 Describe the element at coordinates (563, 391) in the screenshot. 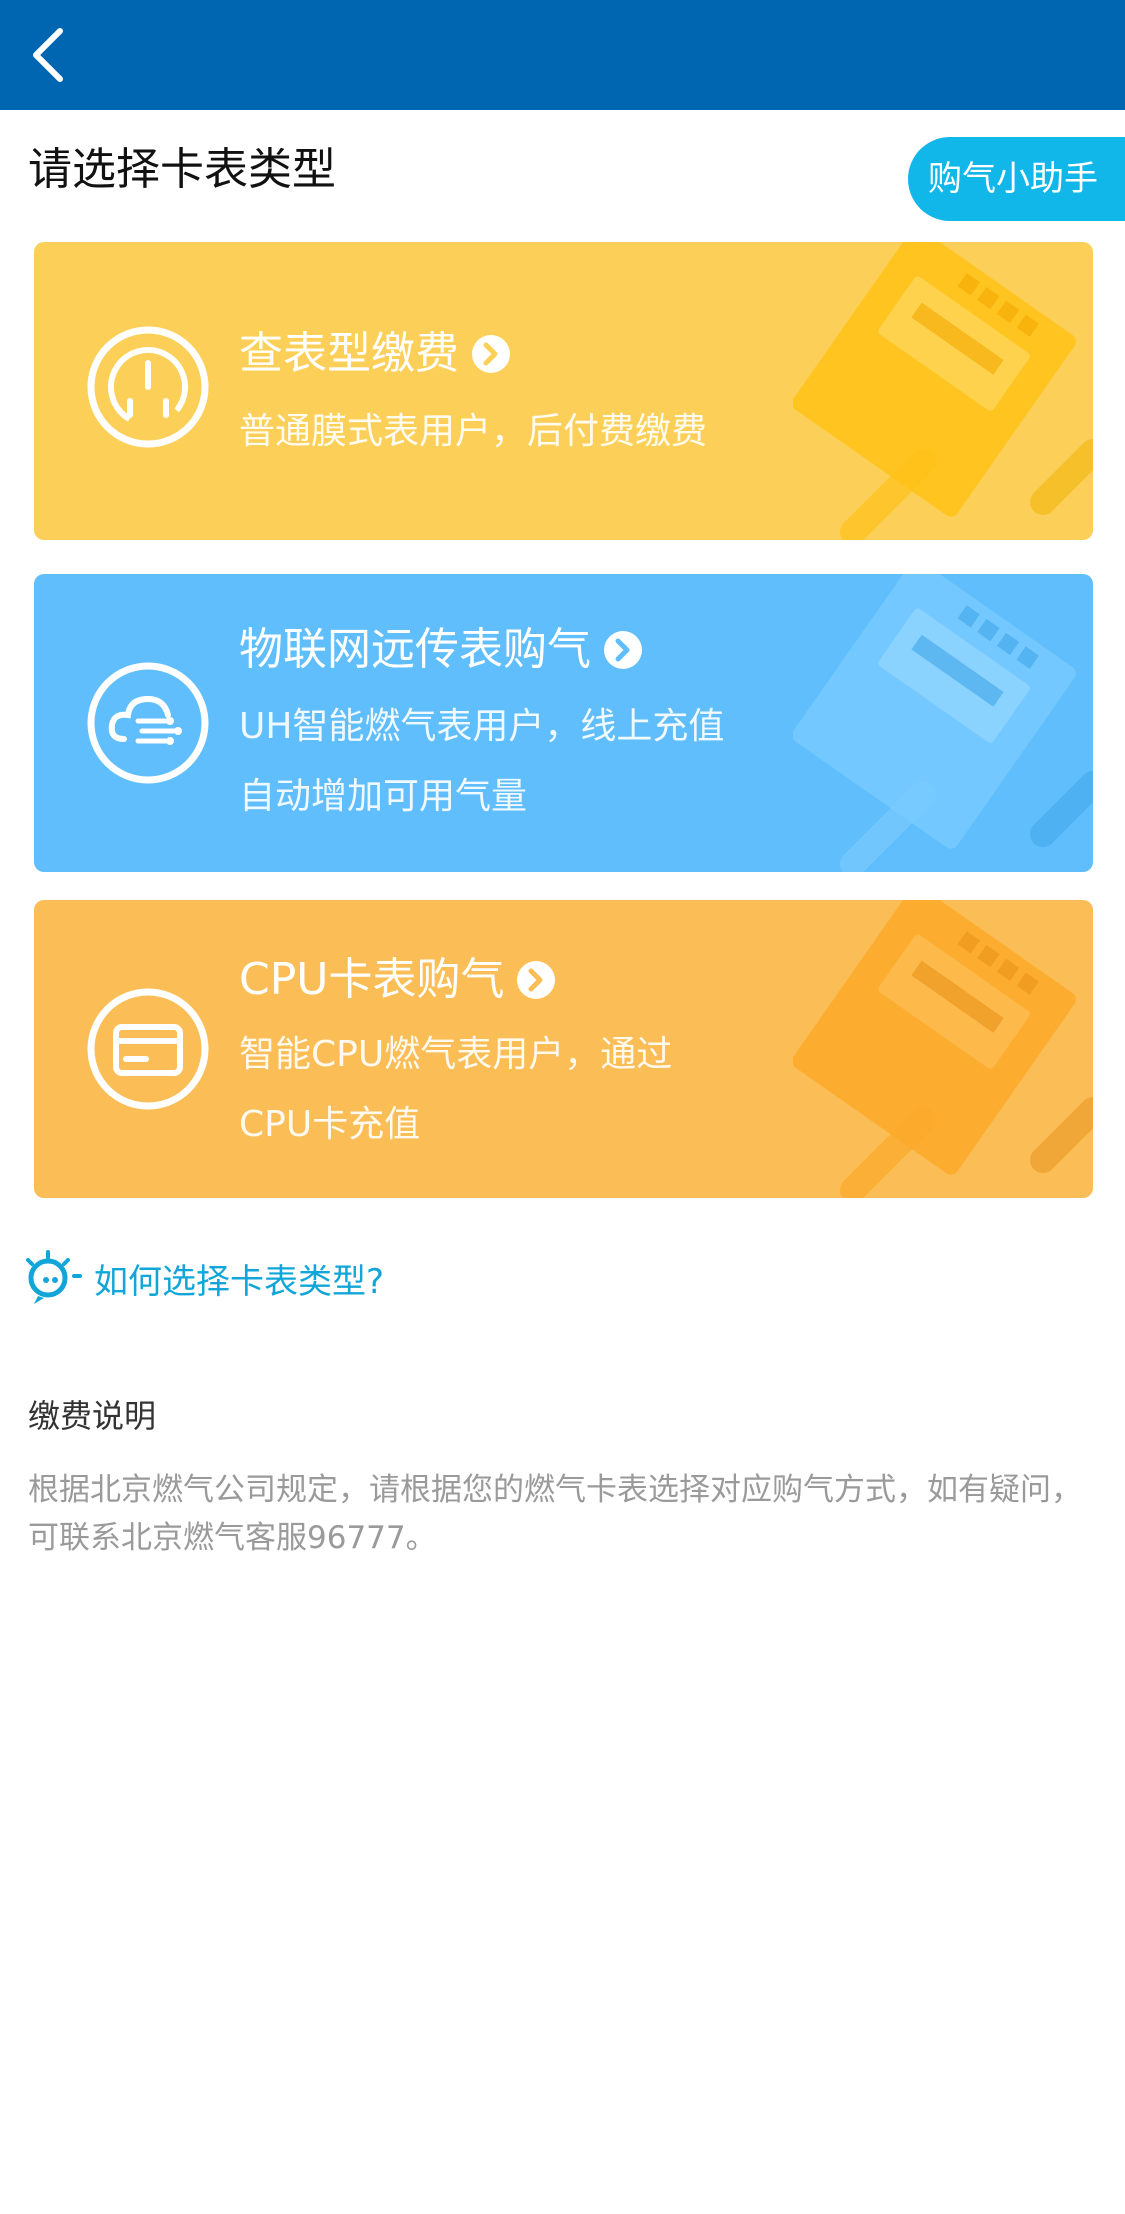

I see `card-meter-reading-payment: 查表型缴费 普通膜式表用户，后付费缴费` at that location.